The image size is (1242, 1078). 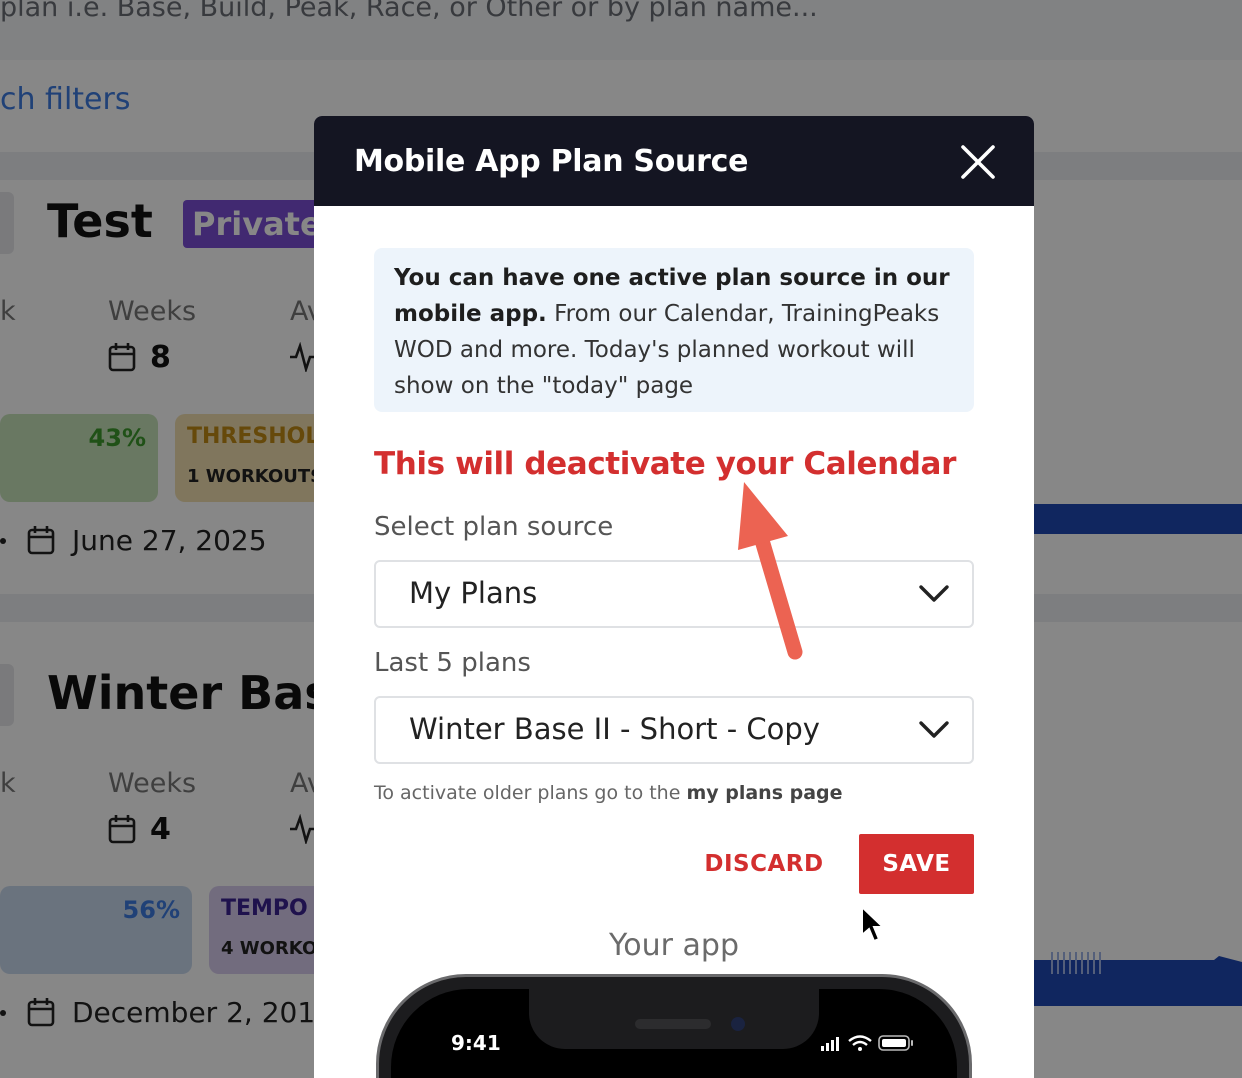 I want to click on last-plans-select: Winter Base II - Short - Copy, so click(x=674, y=730).